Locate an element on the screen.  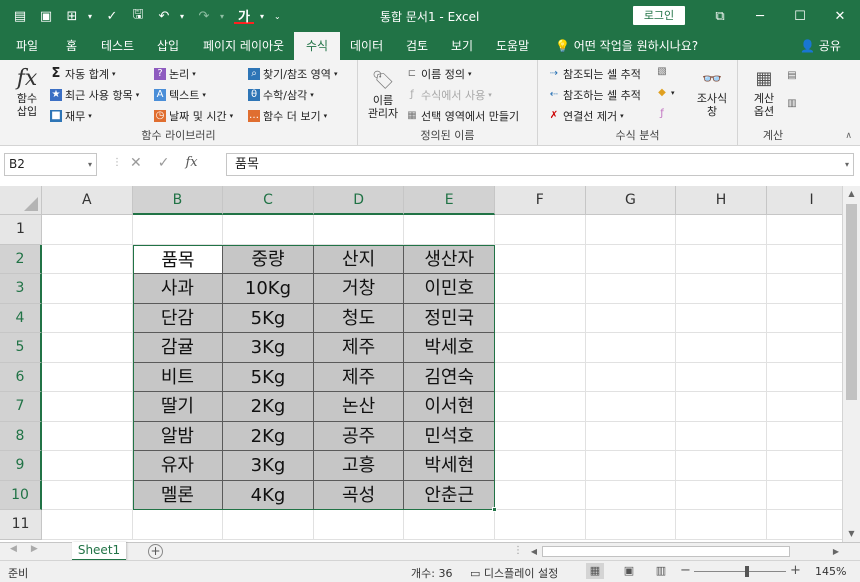
cell-c7: 2Kg is located at coordinates (268, 407).